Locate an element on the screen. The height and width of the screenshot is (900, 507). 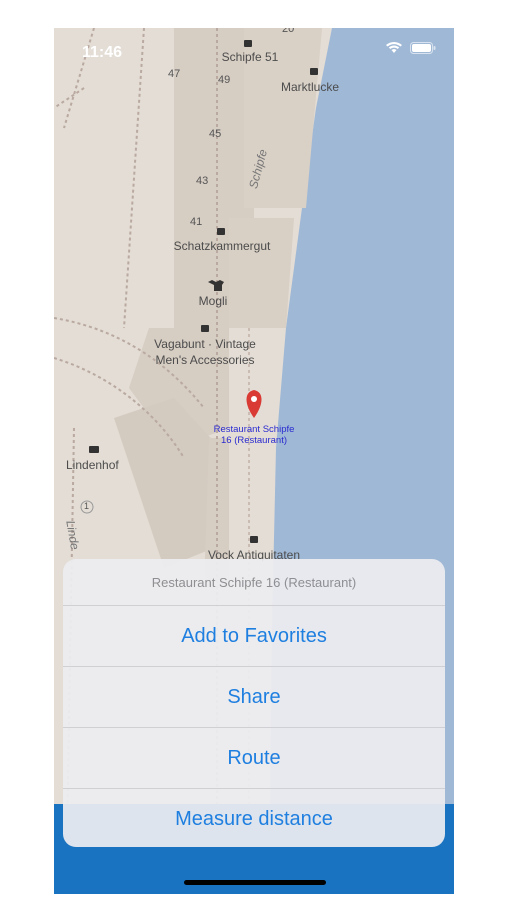
selected-poi-label: 16 (Restaurant) is located at coordinates (254, 440).